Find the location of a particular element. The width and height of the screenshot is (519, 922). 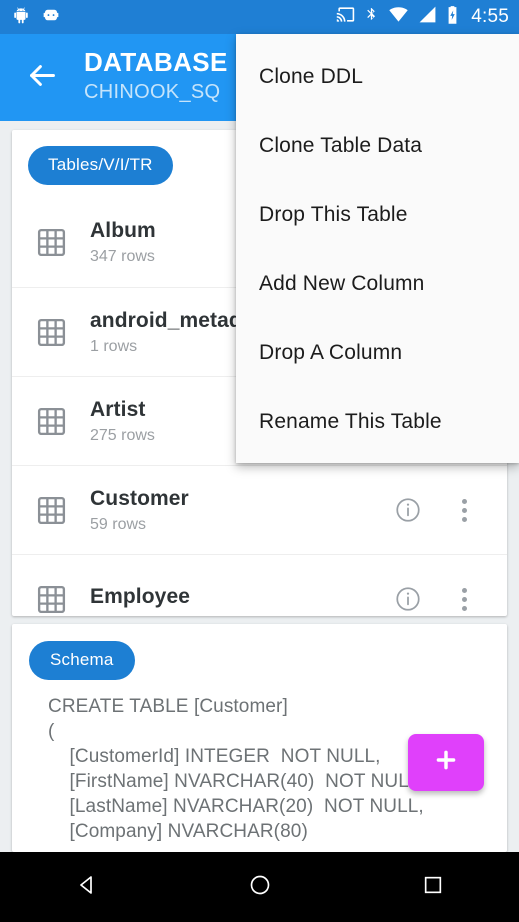

menu-item-add-new-column: Add New Column is located at coordinates (377, 283).